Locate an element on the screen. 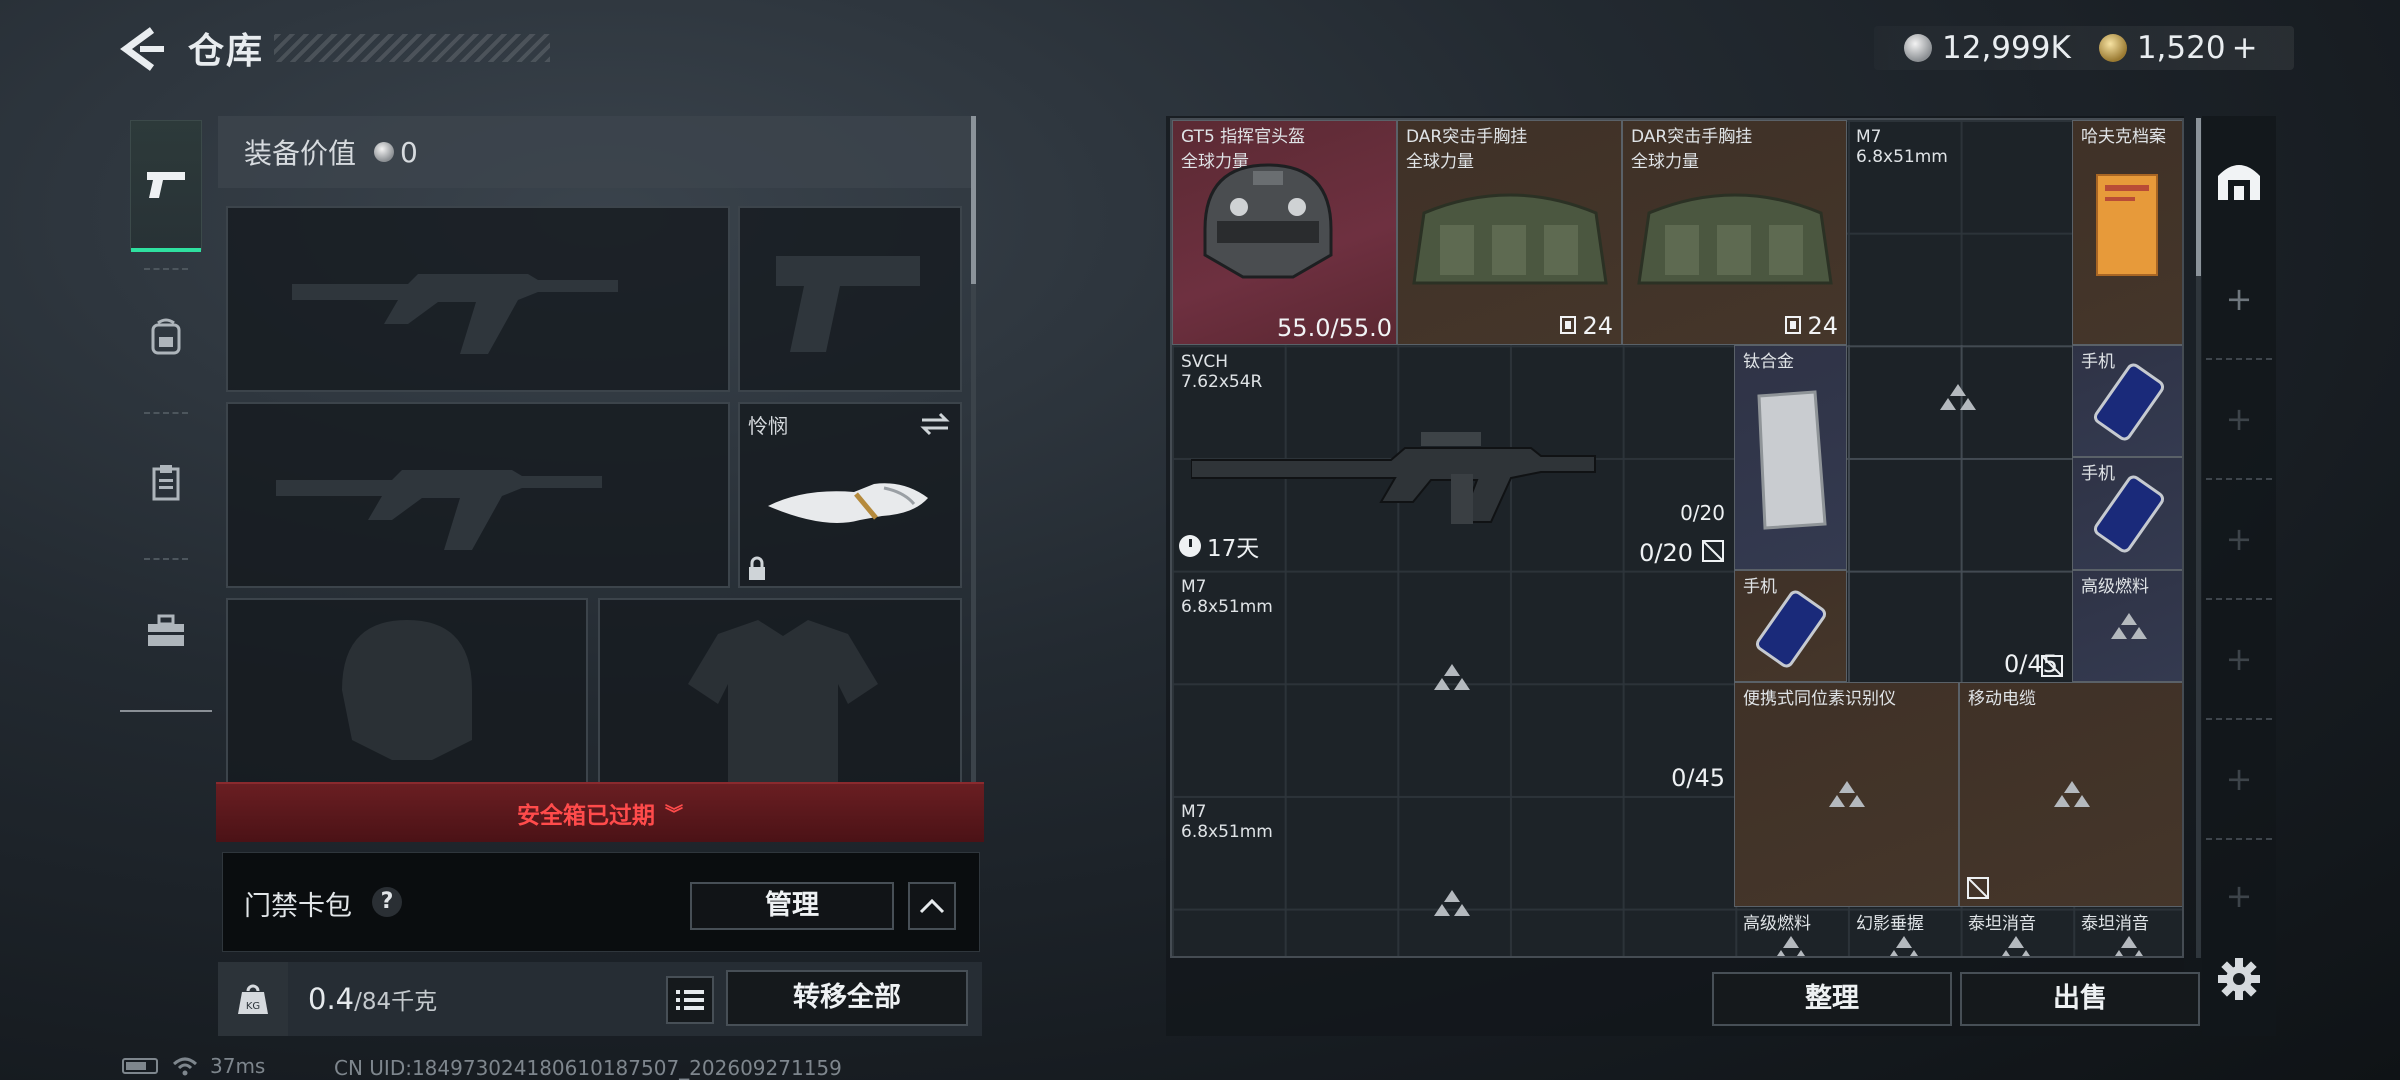 This screenshot has width=2400, height=1080. add-currency-button: + is located at coordinates (2245, 48).